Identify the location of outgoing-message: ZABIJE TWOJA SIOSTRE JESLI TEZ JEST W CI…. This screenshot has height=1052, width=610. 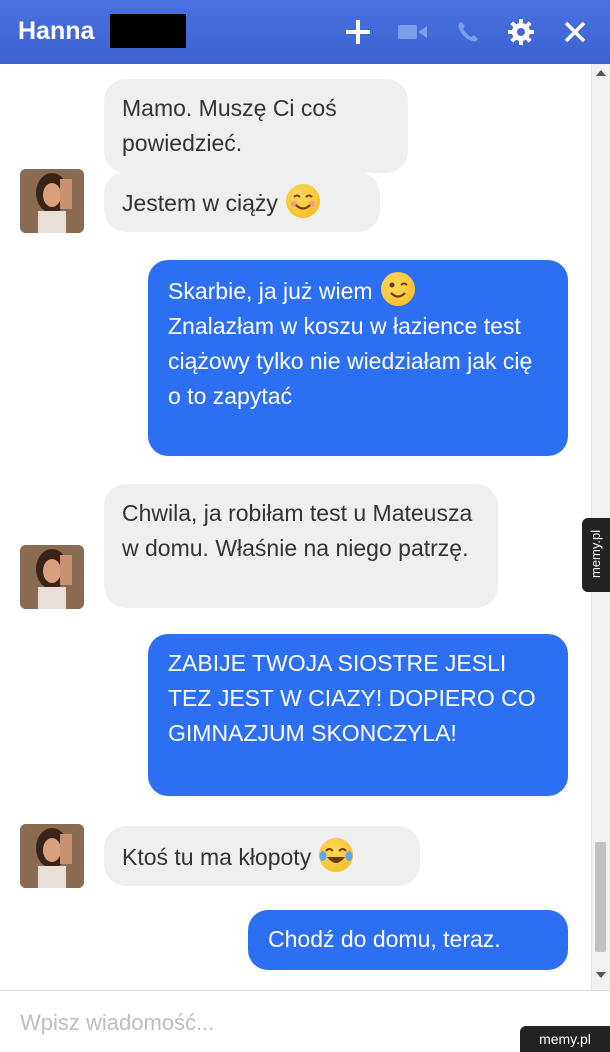
(358, 715).